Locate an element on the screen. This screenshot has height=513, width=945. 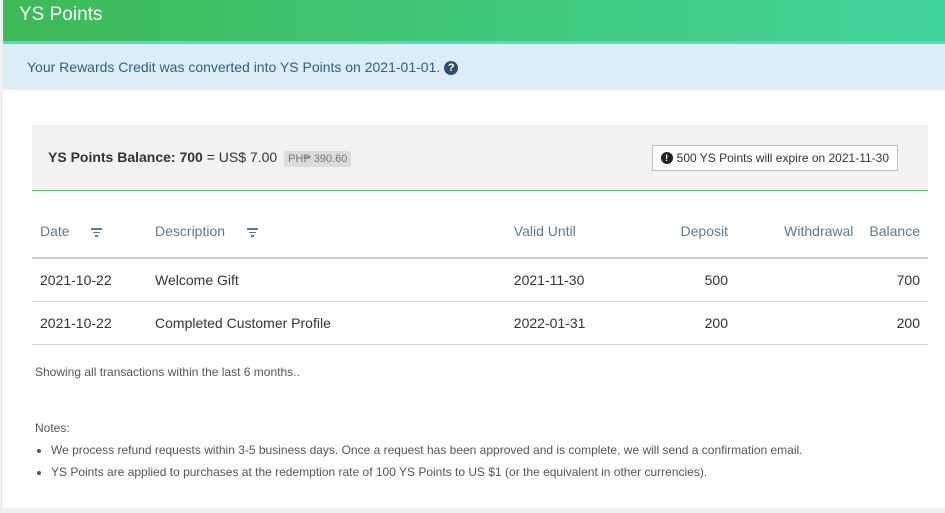
col-deposit: Deposit is located at coordinates (688, 232).